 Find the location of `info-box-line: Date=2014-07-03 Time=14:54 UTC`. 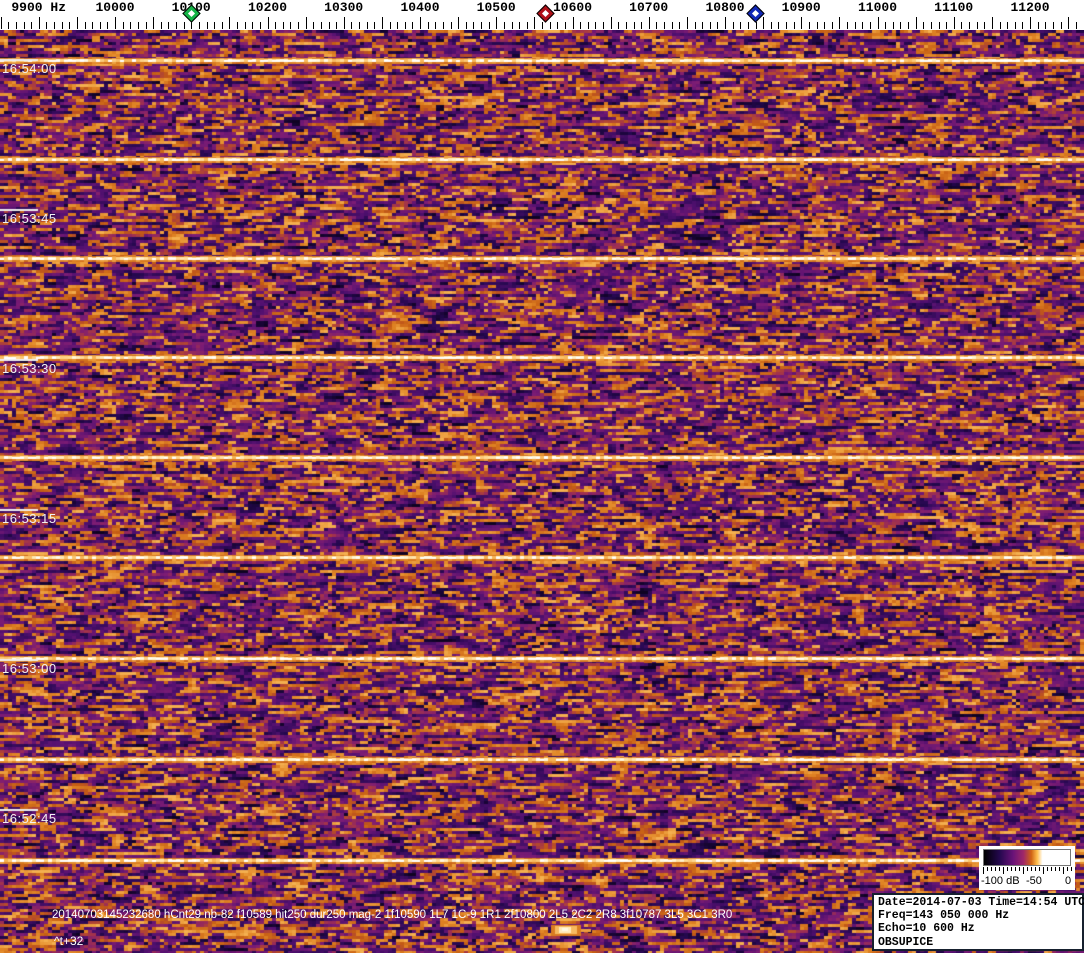

info-box-line: Date=2014-07-03 Time=14:54 UTC is located at coordinates (981, 902).